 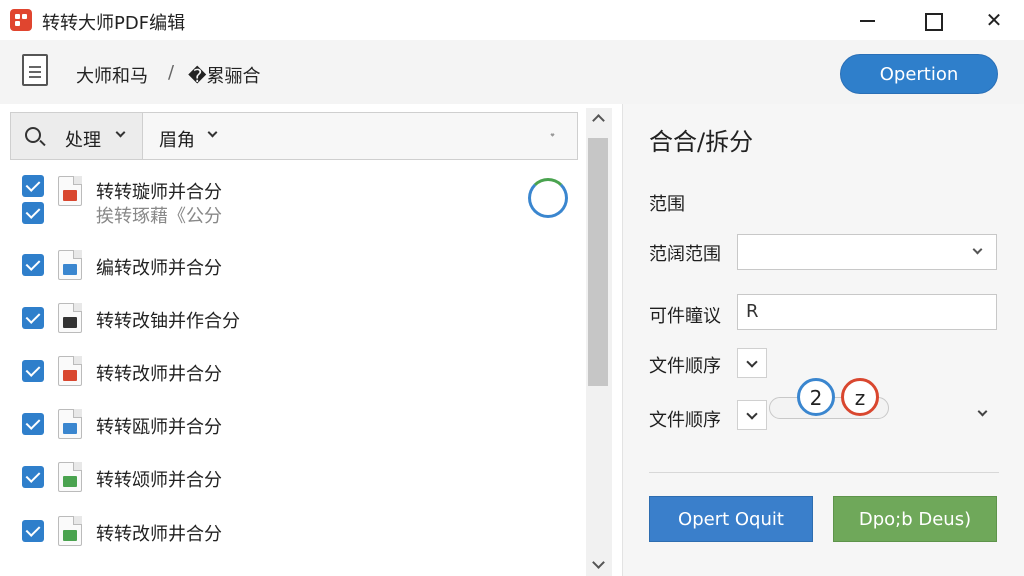 What do you see at coordinates (731, 519) in the screenshot?
I see `primary-action-button: Opert Oquit` at bounding box center [731, 519].